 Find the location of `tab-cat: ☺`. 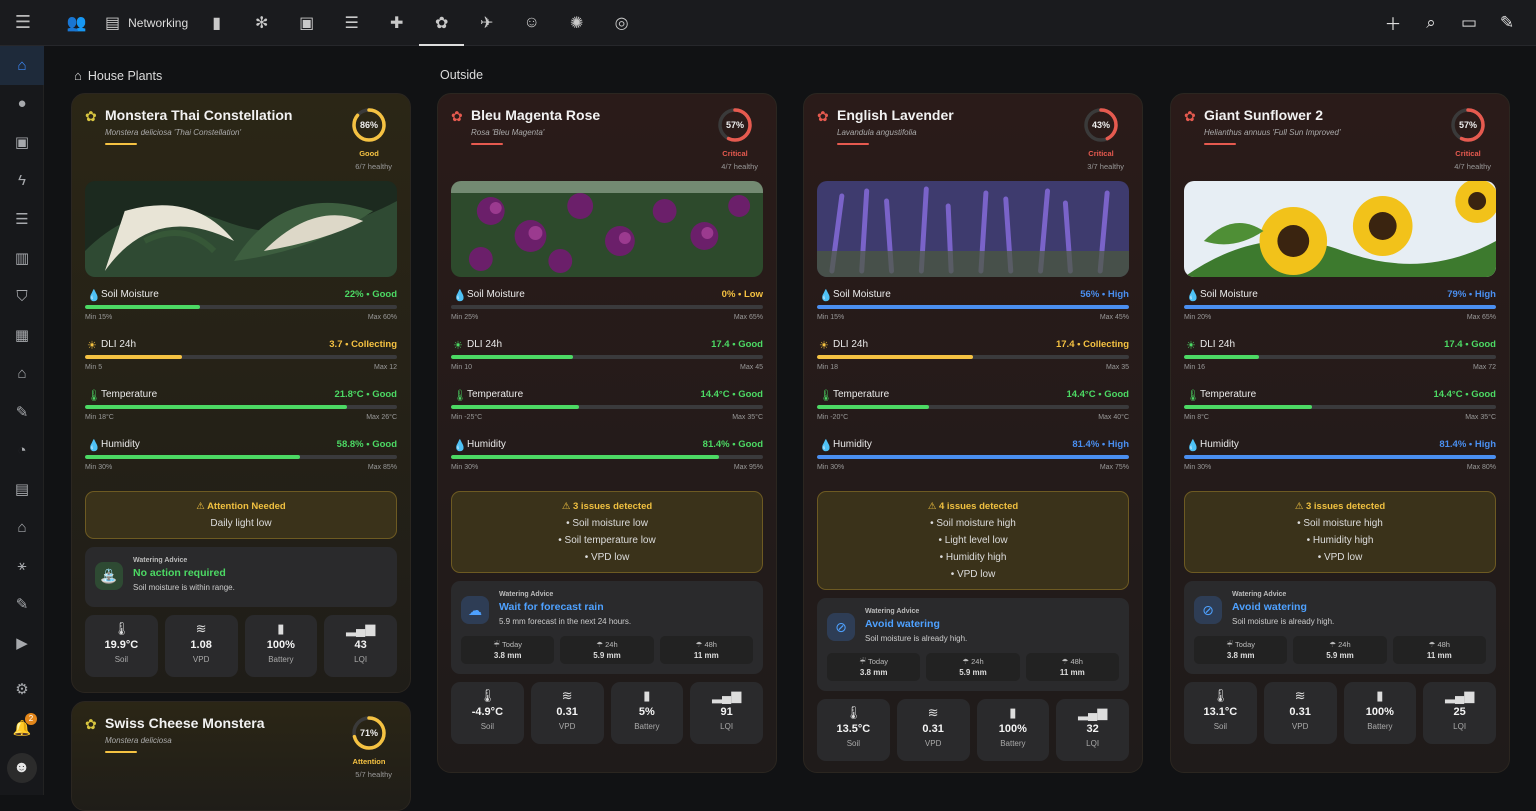

tab-cat: ☺ is located at coordinates (531, 23).